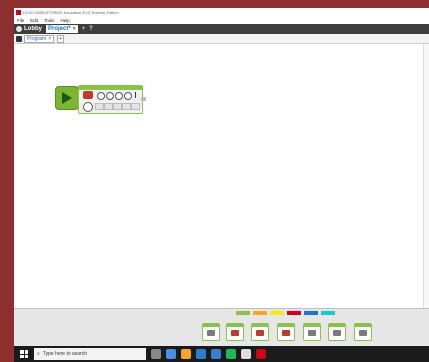 The image size is (429, 362). I want to click on play-icon, so click(67, 98).